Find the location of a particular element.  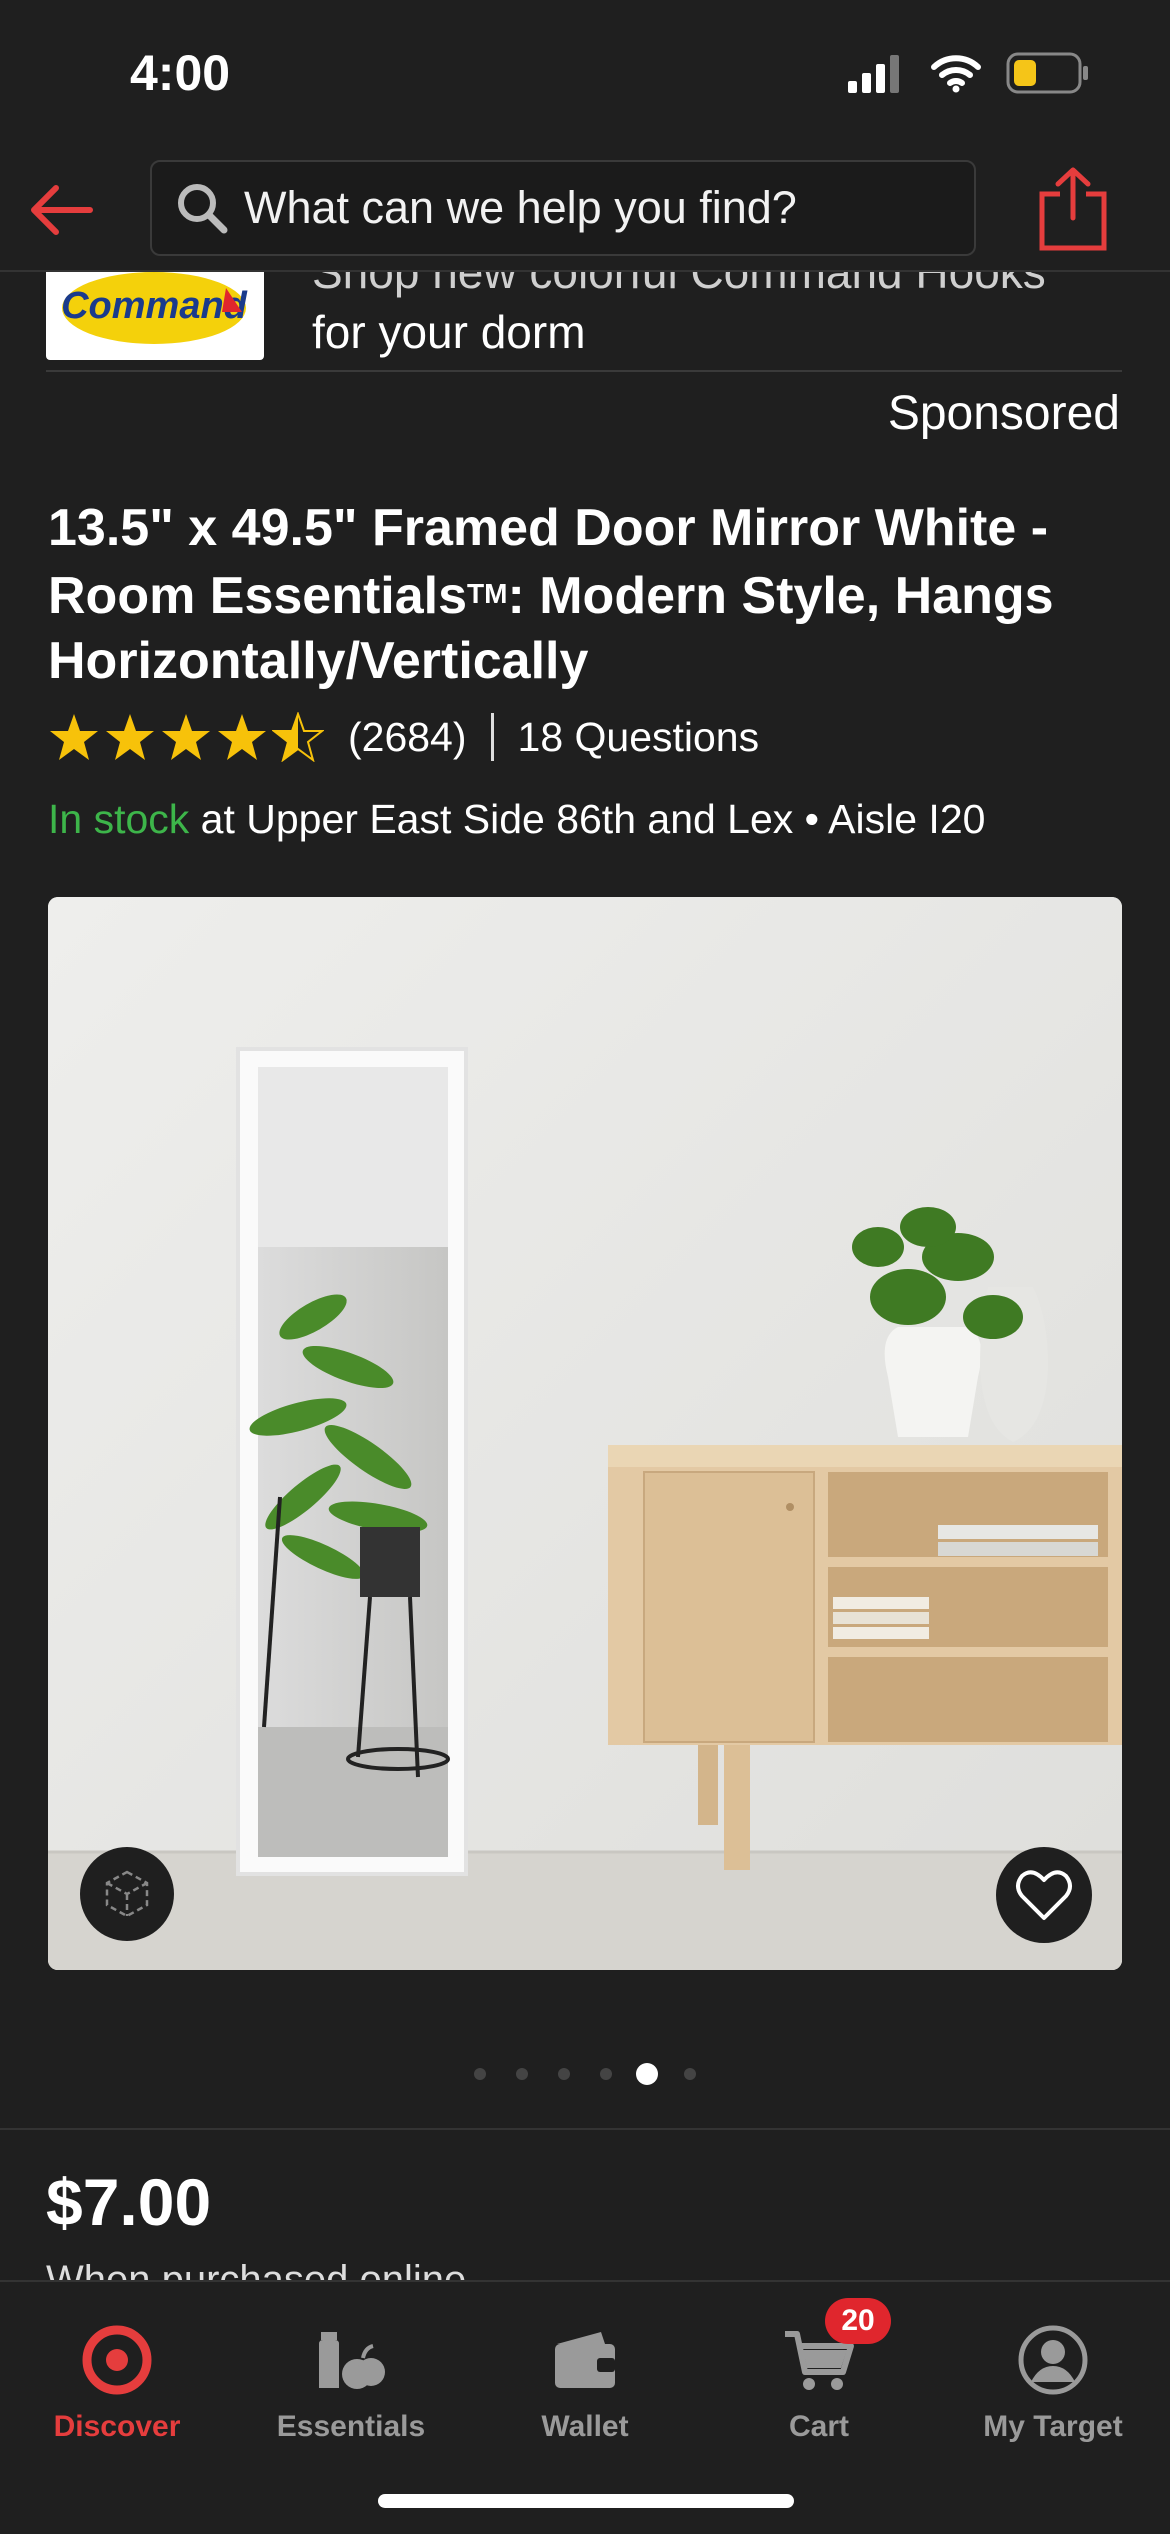

review-count: (2684) is located at coordinates (407, 737).